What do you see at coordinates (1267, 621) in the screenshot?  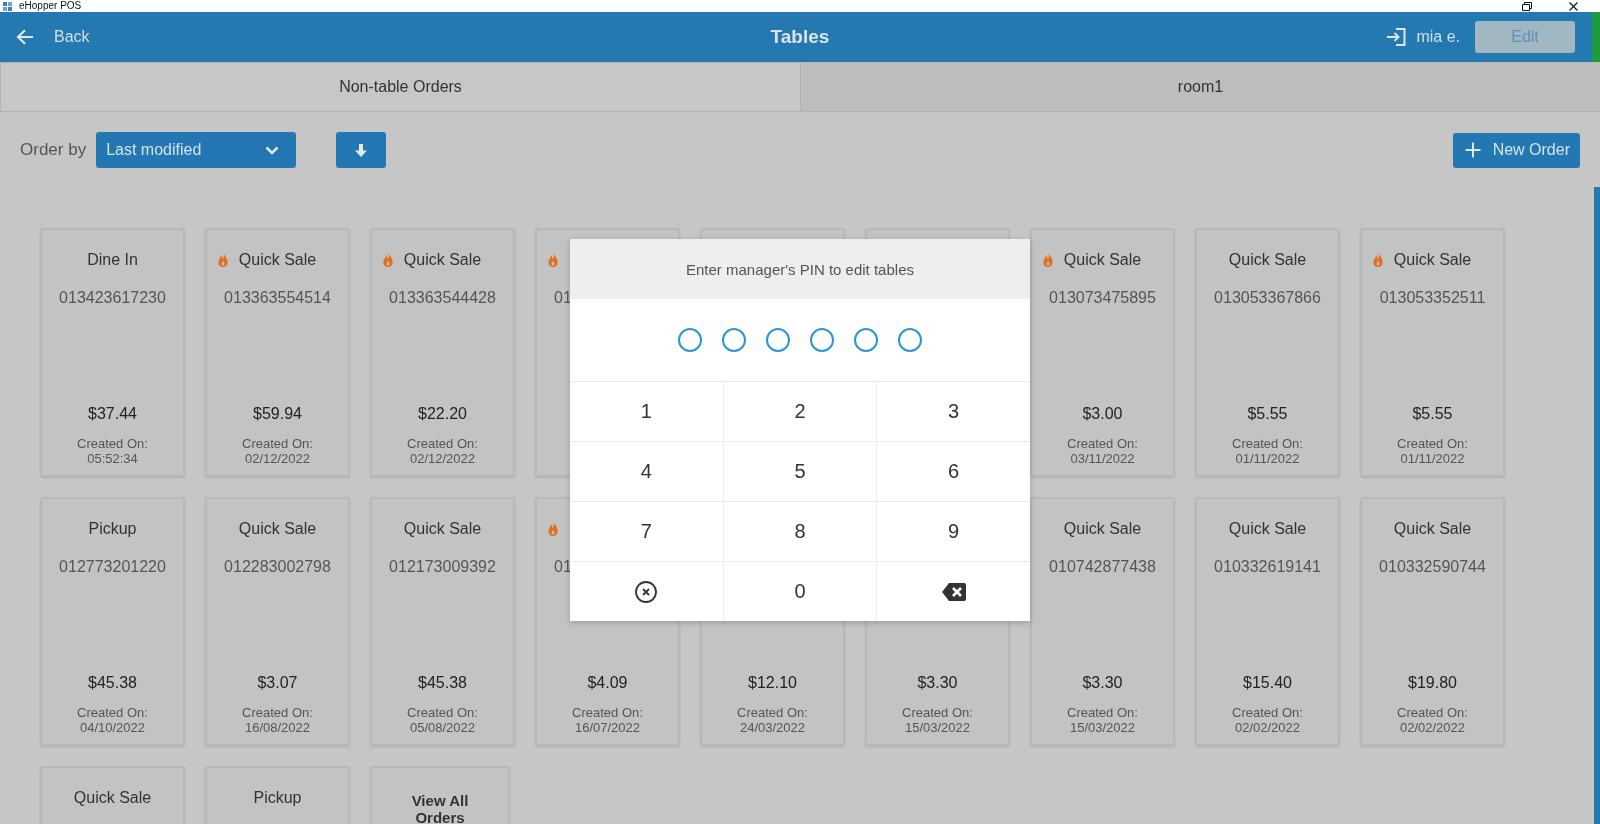 I see `order-card: Quick Sale 010332619141 $15.40 Created On: 02/02/2022` at bounding box center [1267, 621].